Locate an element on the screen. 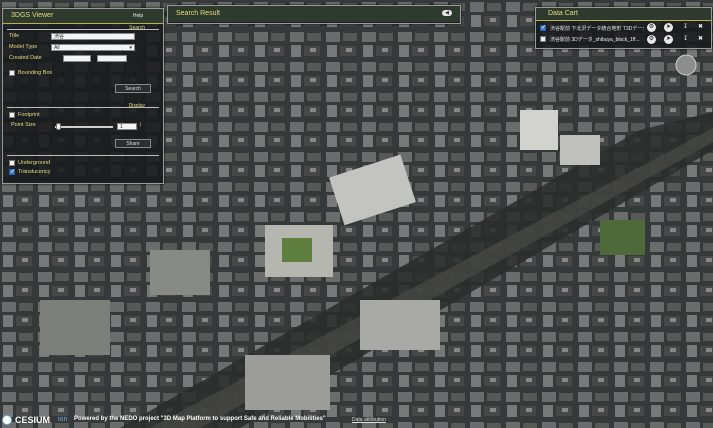  point-size-slider-track is located at coordinates (84, 127).